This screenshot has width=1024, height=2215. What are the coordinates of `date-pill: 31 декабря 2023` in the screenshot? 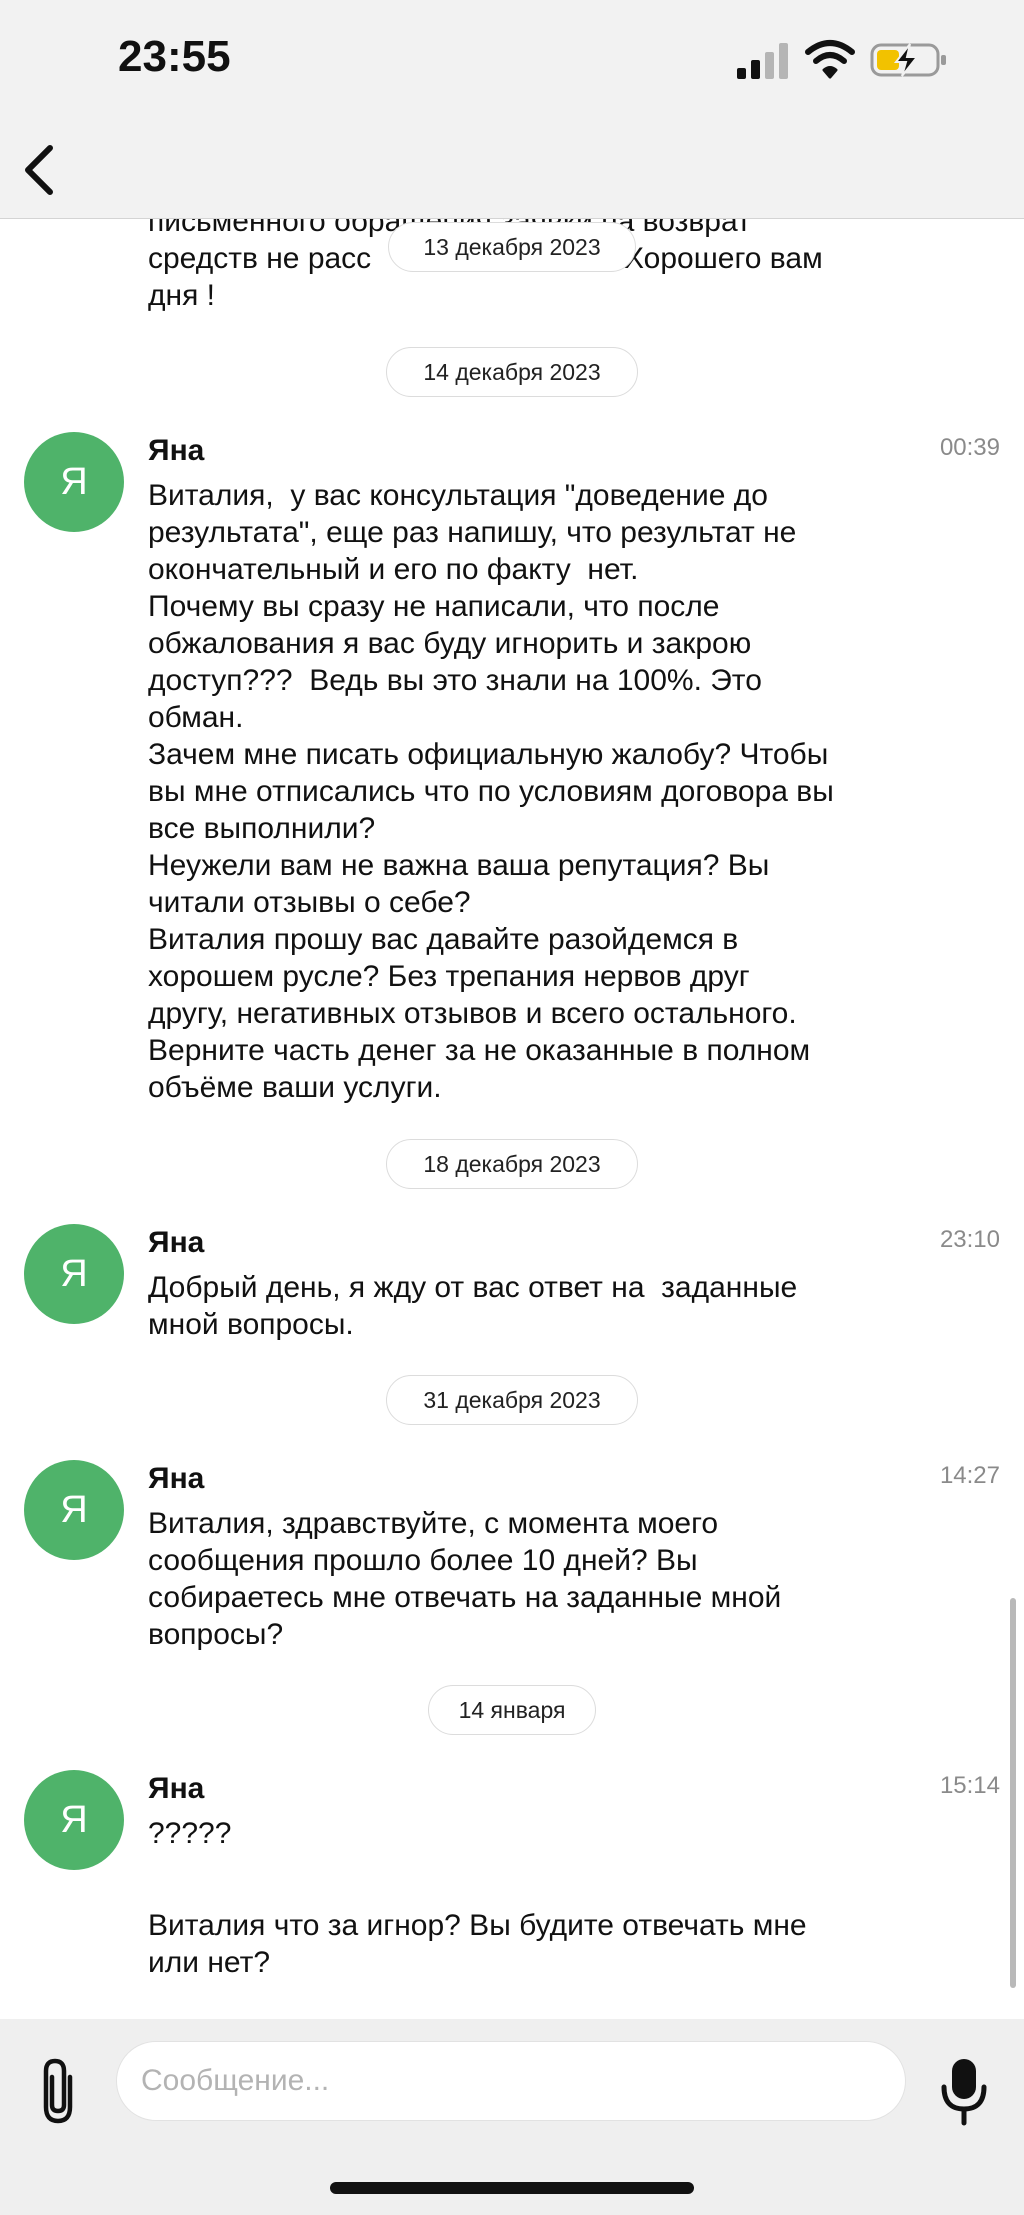 It's located at (512, 1400).